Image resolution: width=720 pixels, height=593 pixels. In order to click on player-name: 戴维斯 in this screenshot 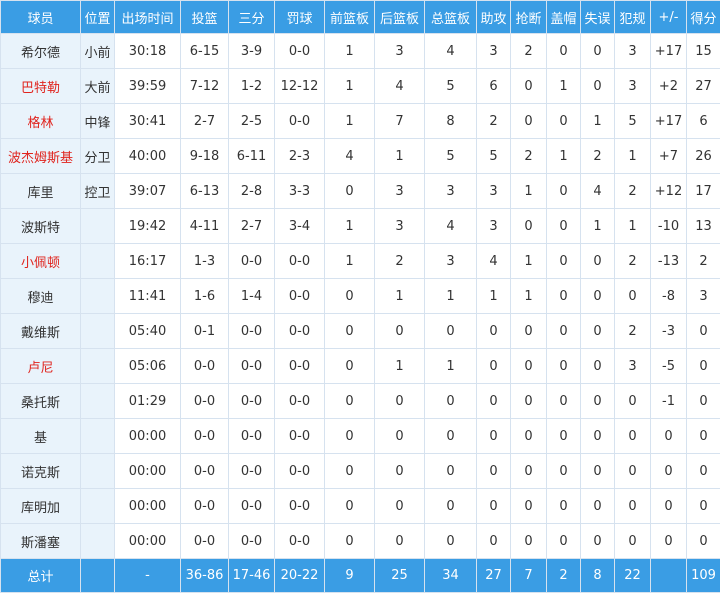, I will do `click(41, 331)`.